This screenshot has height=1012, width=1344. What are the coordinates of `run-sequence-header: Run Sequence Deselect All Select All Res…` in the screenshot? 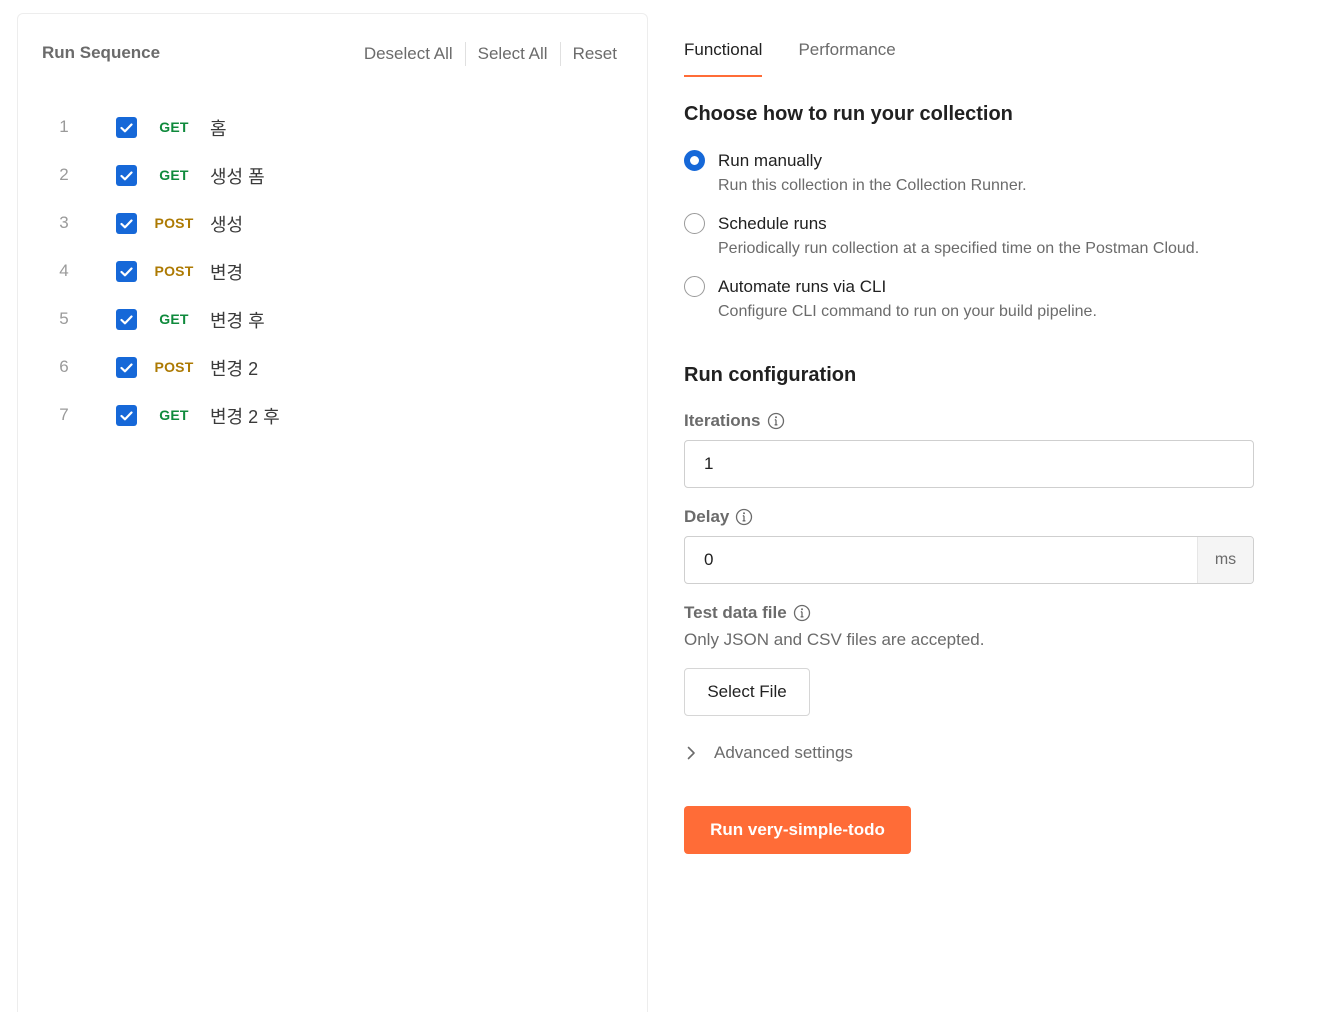 It's located at (332, 54).